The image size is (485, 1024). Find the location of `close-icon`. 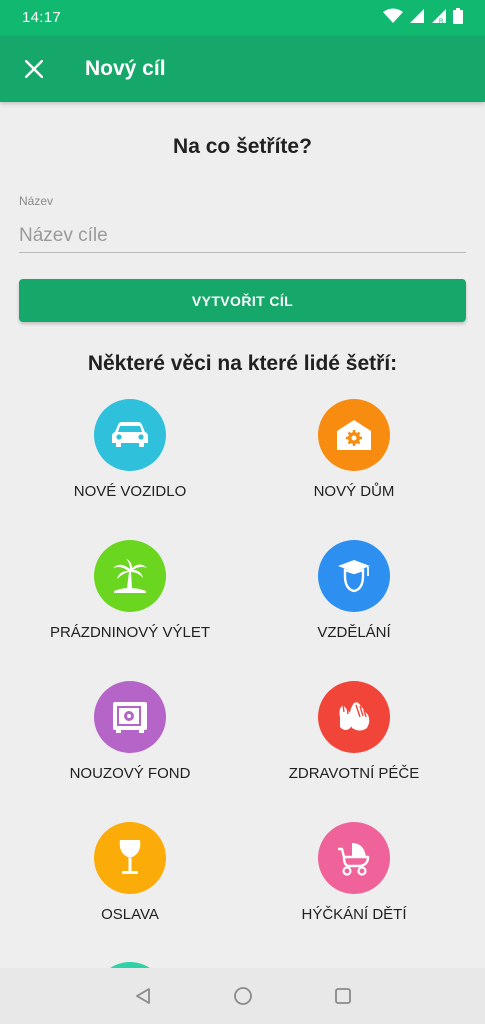

close-icon is located at coordinates (34, 69).